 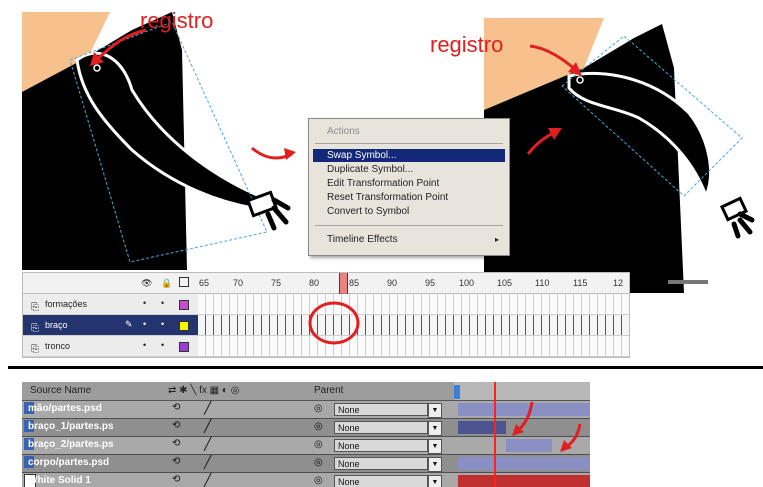 I want to click on registro-arrow-right-icon, so click(x=555, y=60).